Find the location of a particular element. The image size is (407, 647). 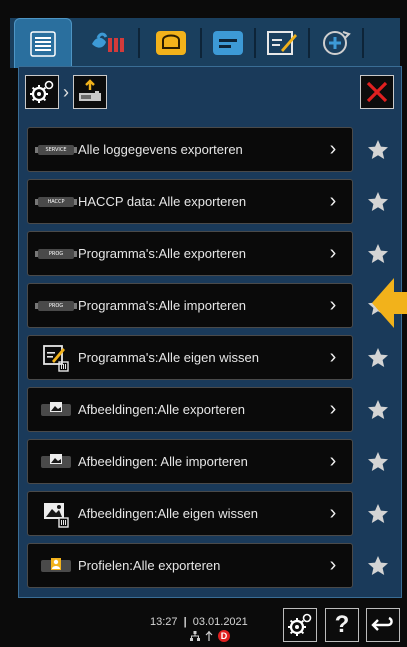

edit-icon is located at coordinates (282, 43).